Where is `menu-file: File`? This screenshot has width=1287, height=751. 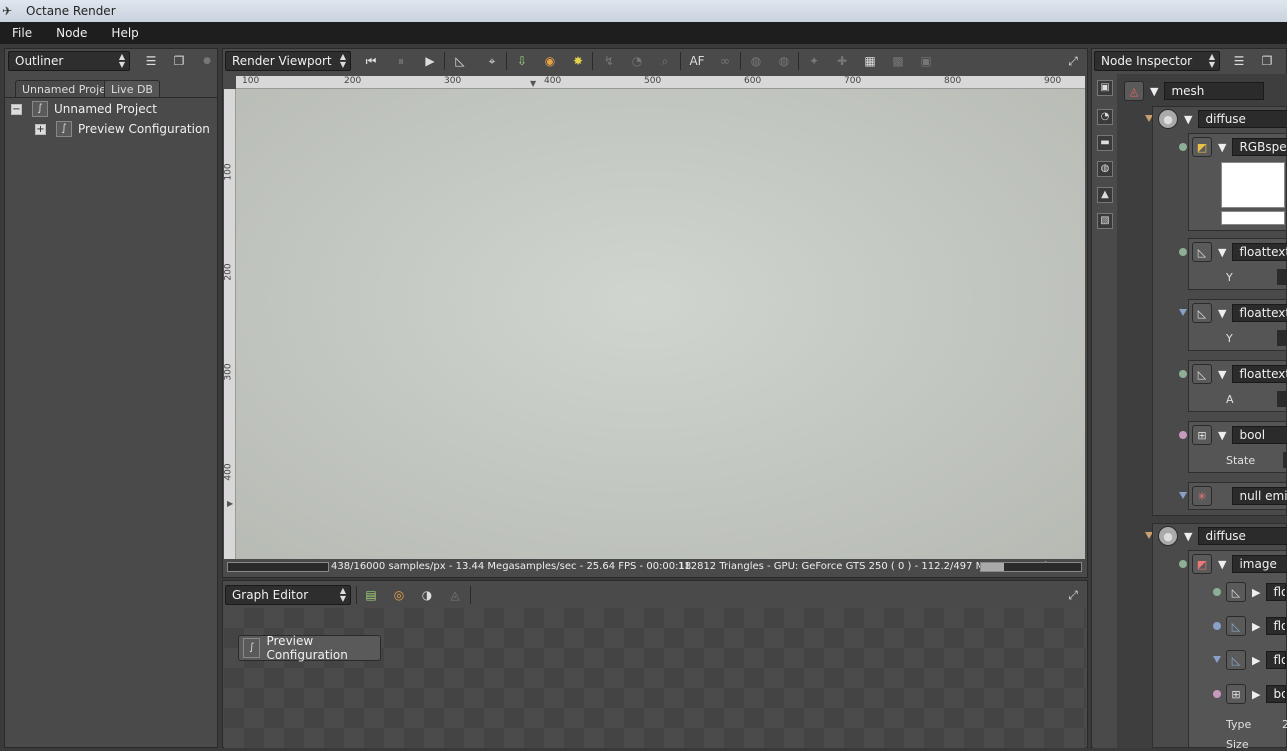 menu-file: File is located at coordinates (22, 33).